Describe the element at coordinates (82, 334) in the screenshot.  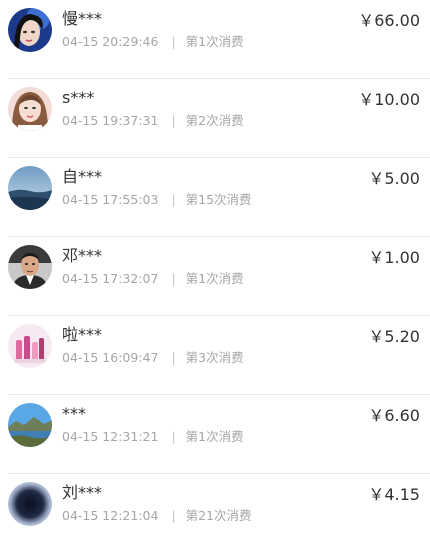
I see `customer-name: 啦***` at that location.